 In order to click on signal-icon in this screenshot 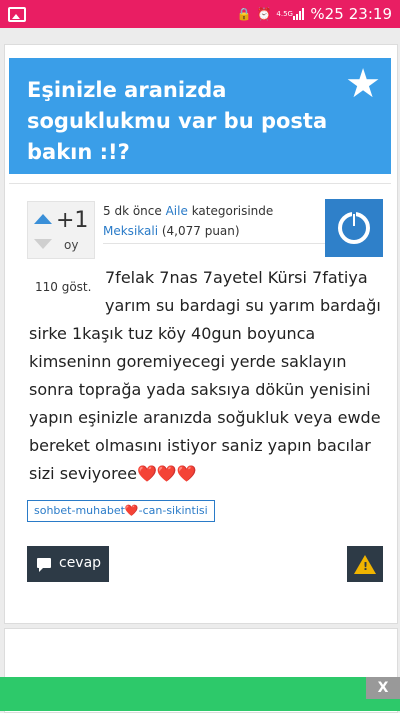, I will do `click(299, 14)`.